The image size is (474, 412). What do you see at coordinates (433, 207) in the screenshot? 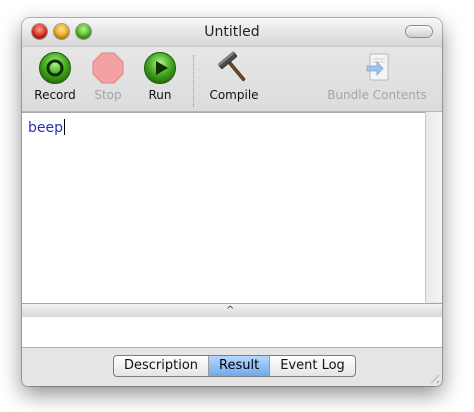
I see `editor-scrollbar` at bounding box center [433, 207].